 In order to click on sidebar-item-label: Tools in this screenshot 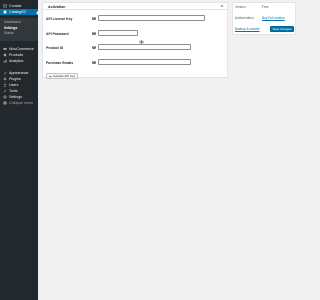, I will do `click(13, 90)`.